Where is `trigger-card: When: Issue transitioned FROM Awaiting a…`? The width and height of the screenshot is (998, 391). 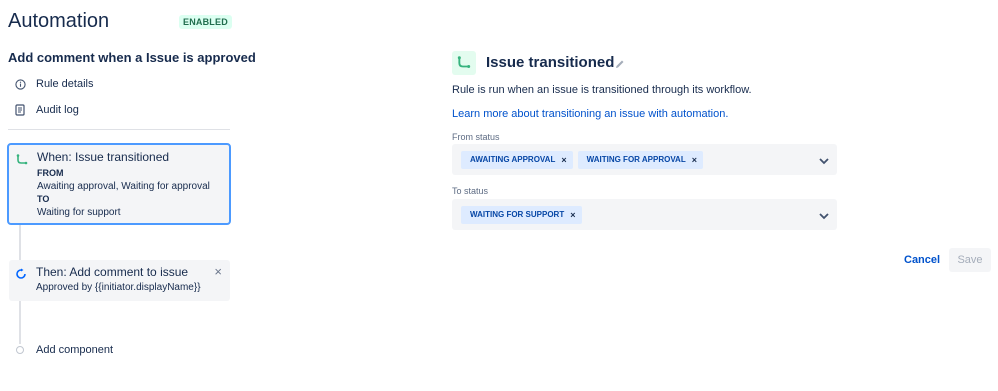 trigger-card: When: Issue transitioned FROM Awaiting a… is located at coordinates (119, 184).